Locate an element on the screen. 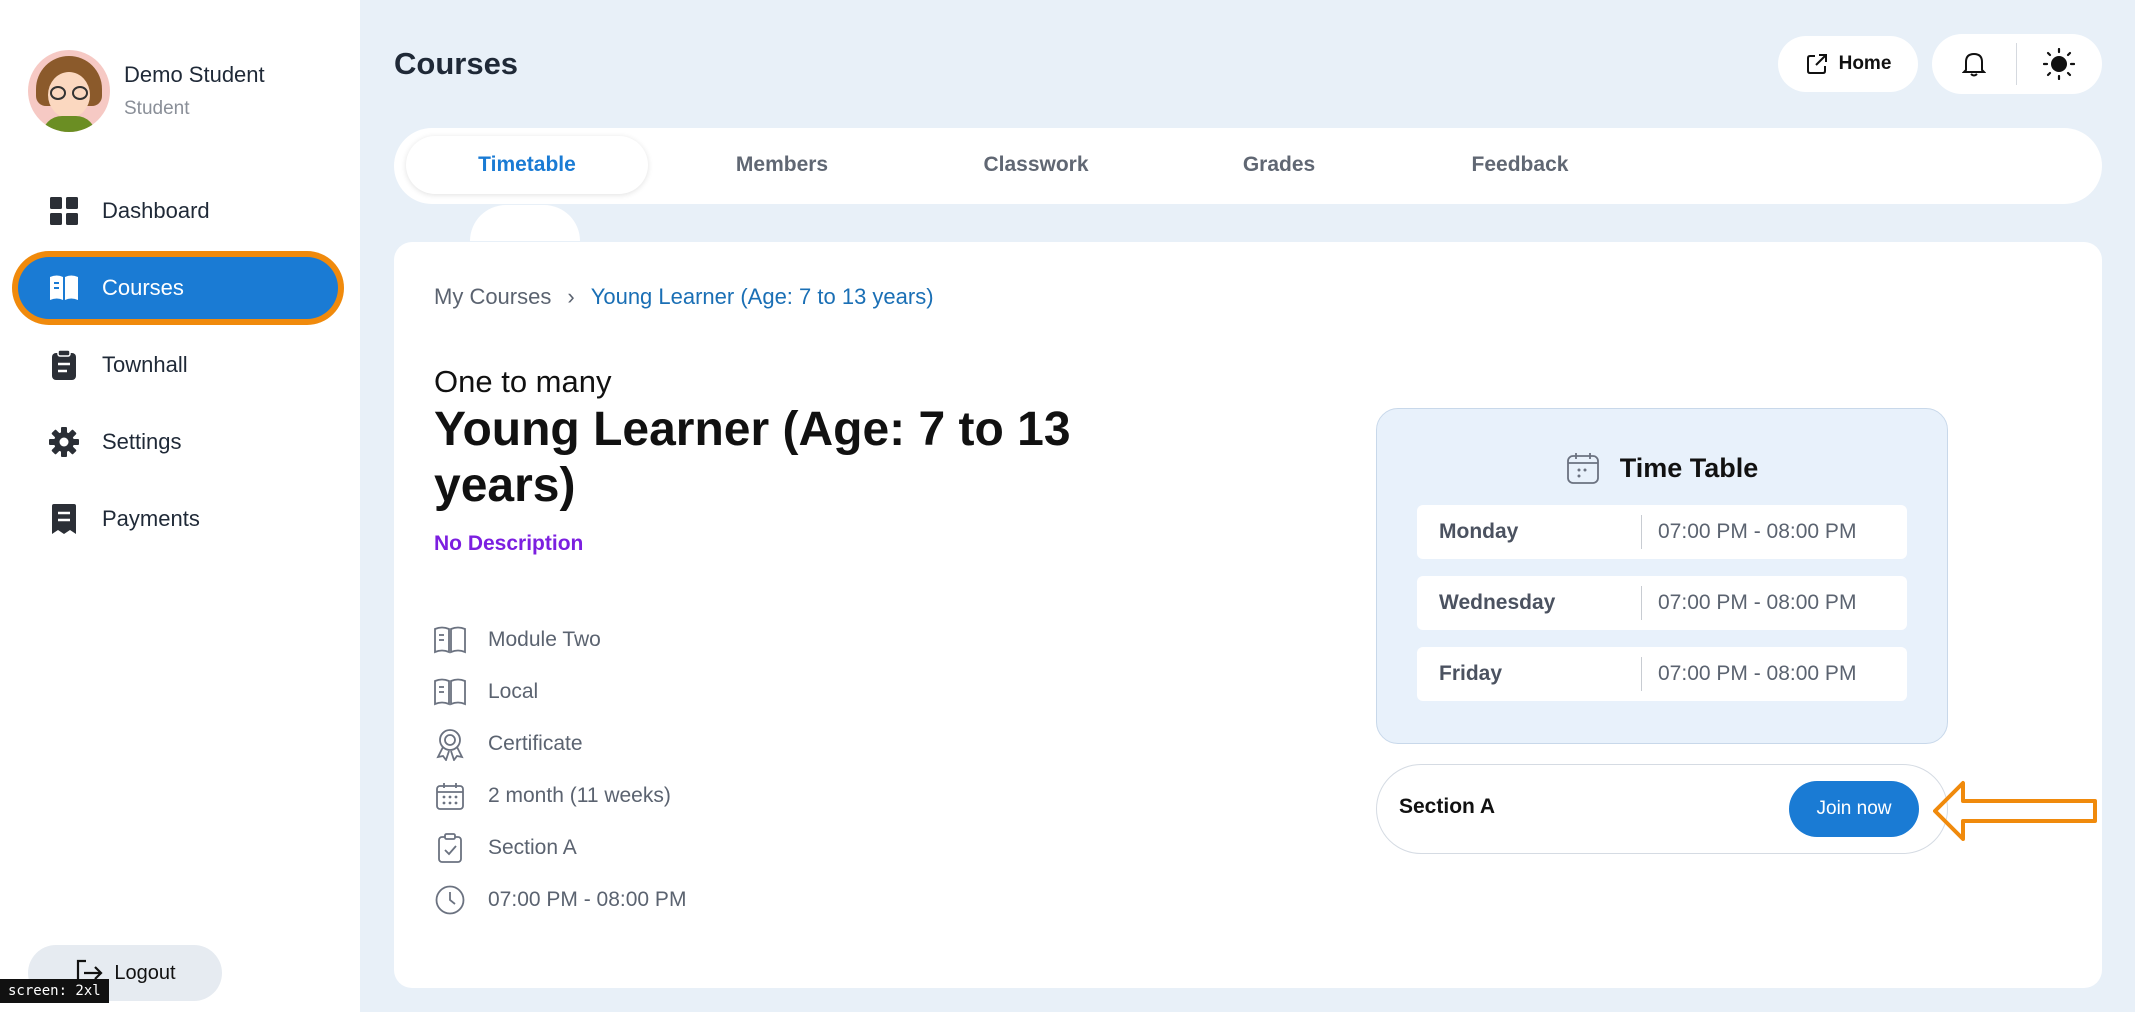 This screenshot has height=1012, width=2135. tab-feedback: Feedback is located at coordinates (1520, 165).